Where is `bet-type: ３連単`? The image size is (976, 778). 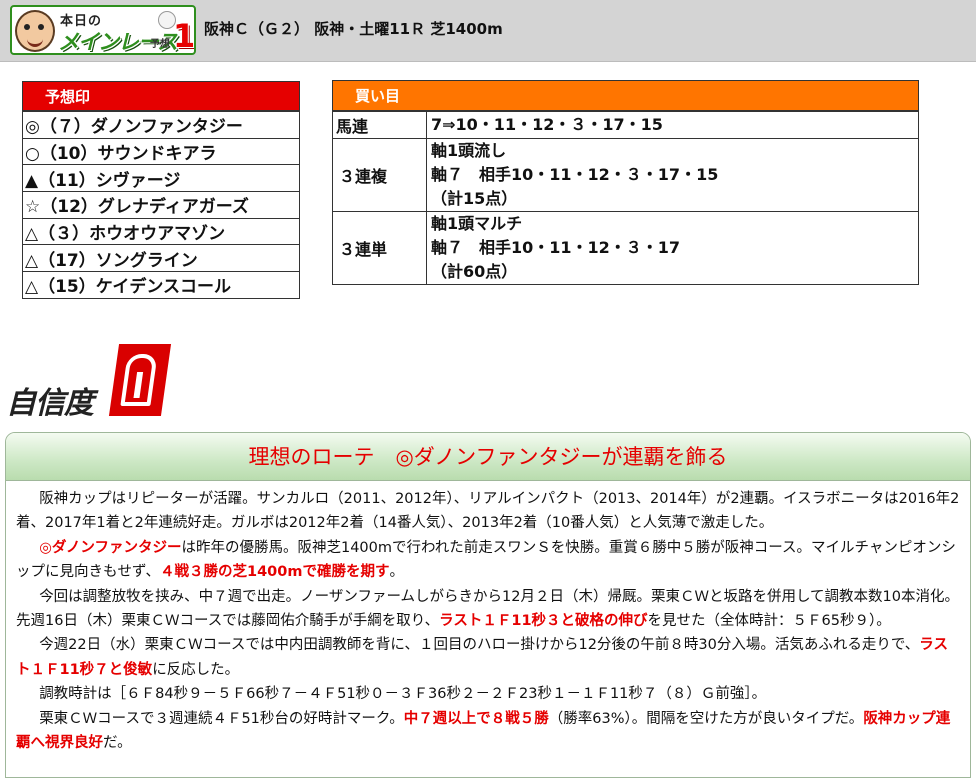 bet-type: ３連単 is located at coordinates (379, 248).